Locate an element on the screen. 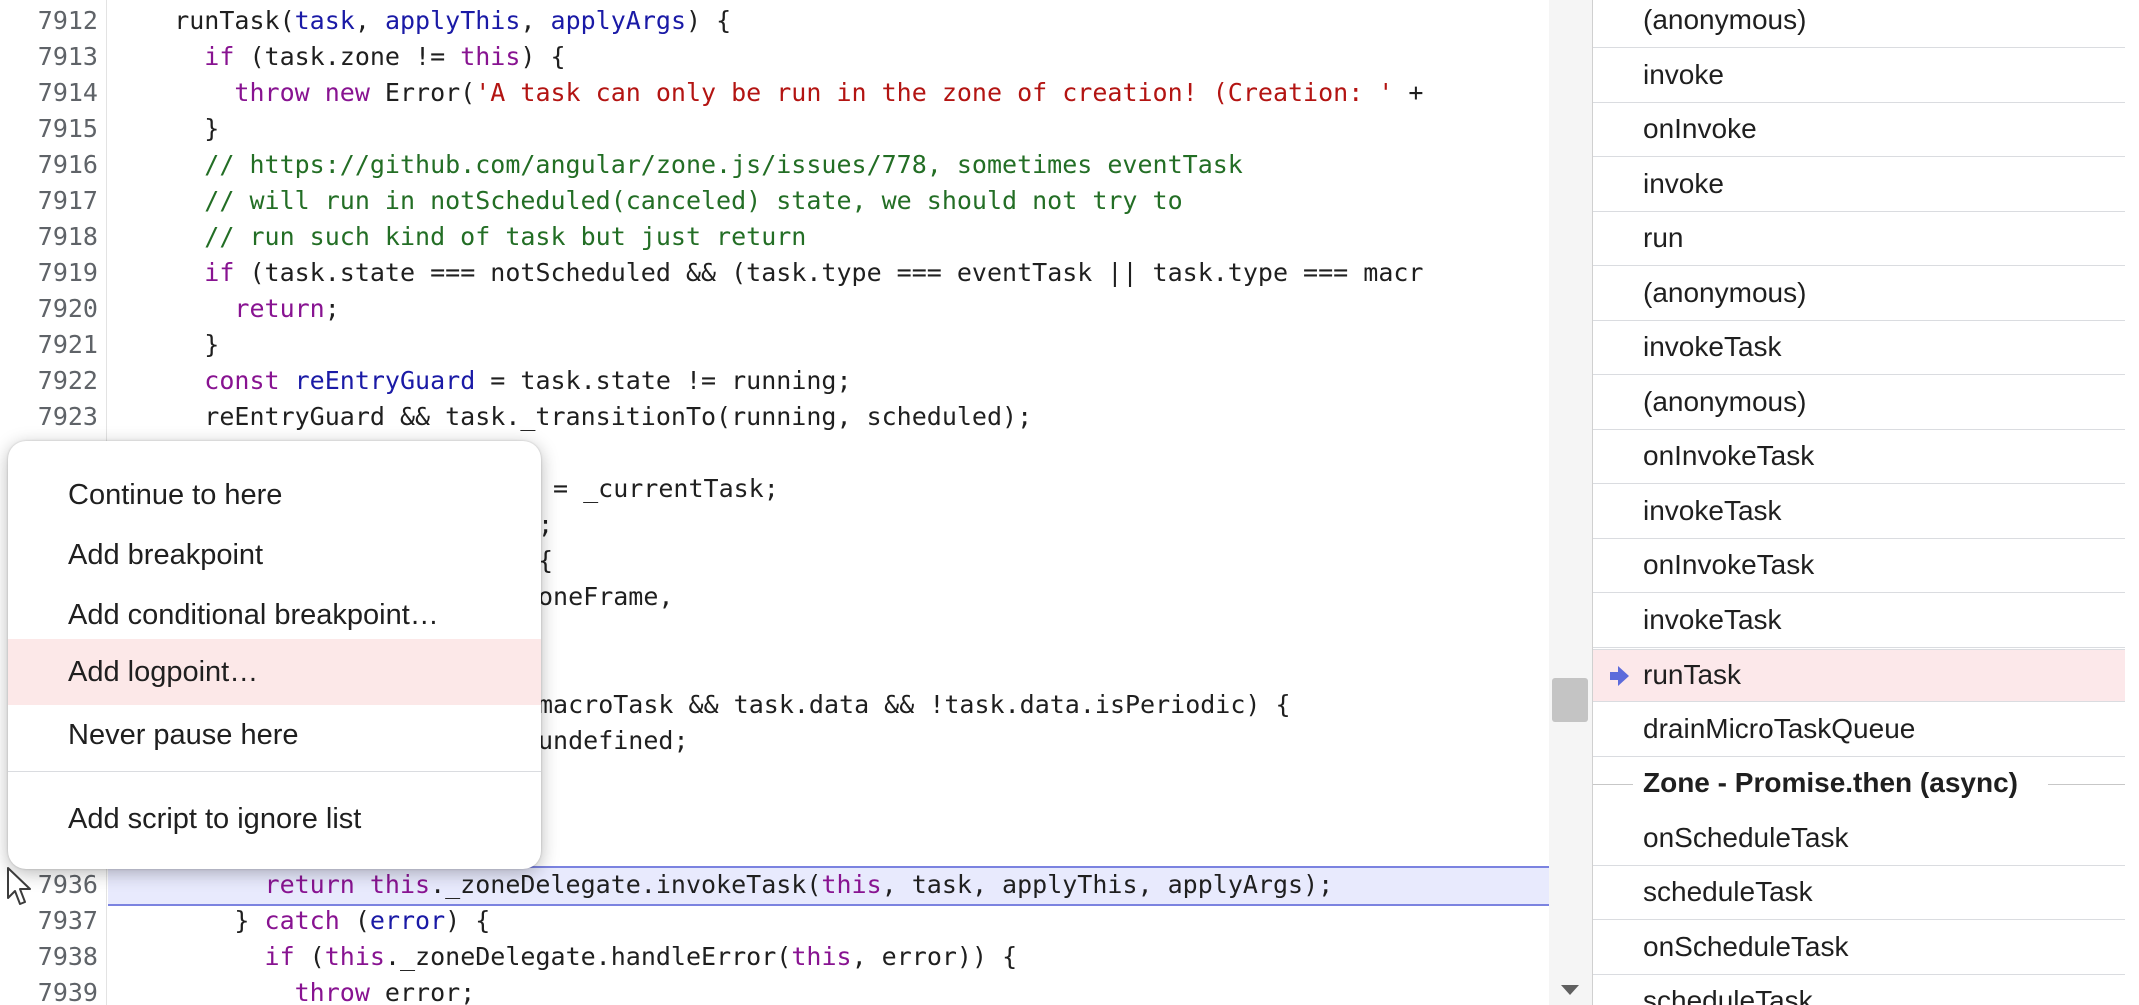 This screenshot has width=2139, height=1005. code-line-partial: = _currentTask; is located at coordinates (666, 488).